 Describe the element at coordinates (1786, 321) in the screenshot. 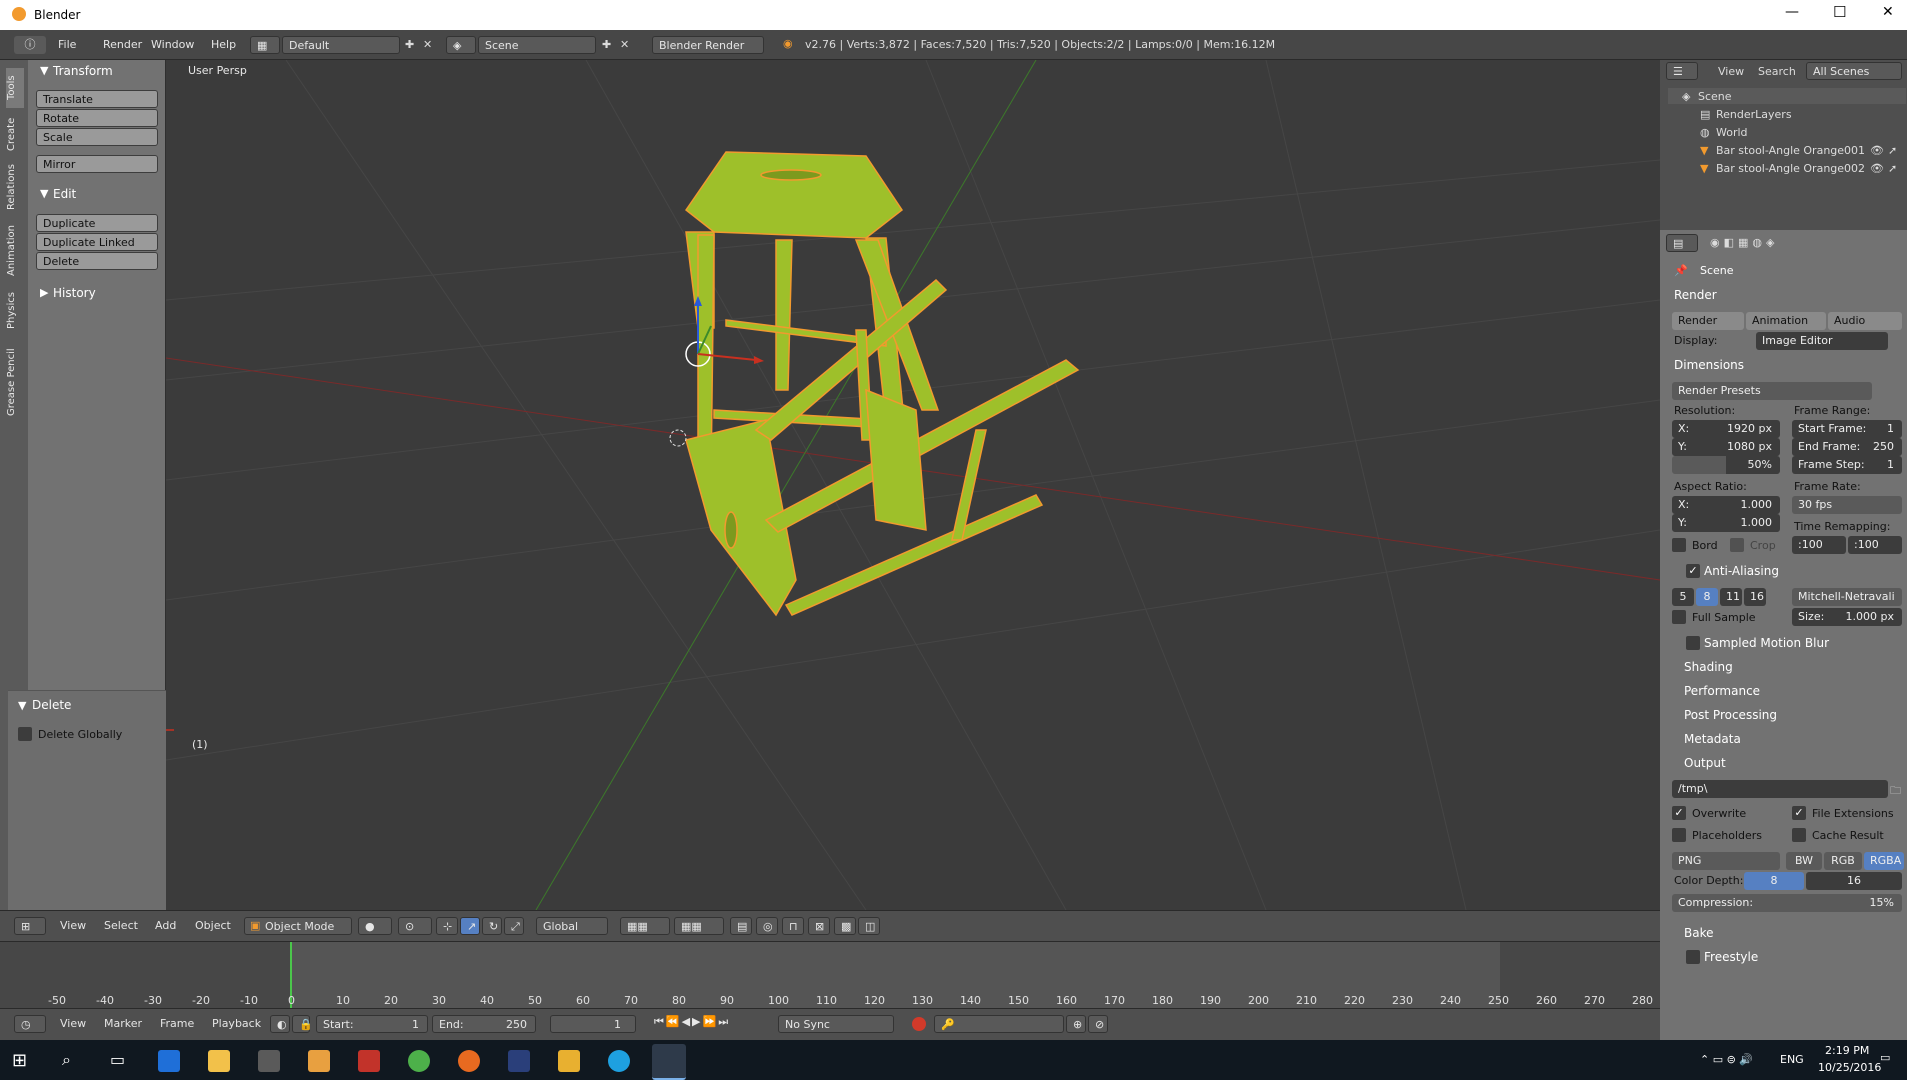

I see `animation-button: Animation` at that location.